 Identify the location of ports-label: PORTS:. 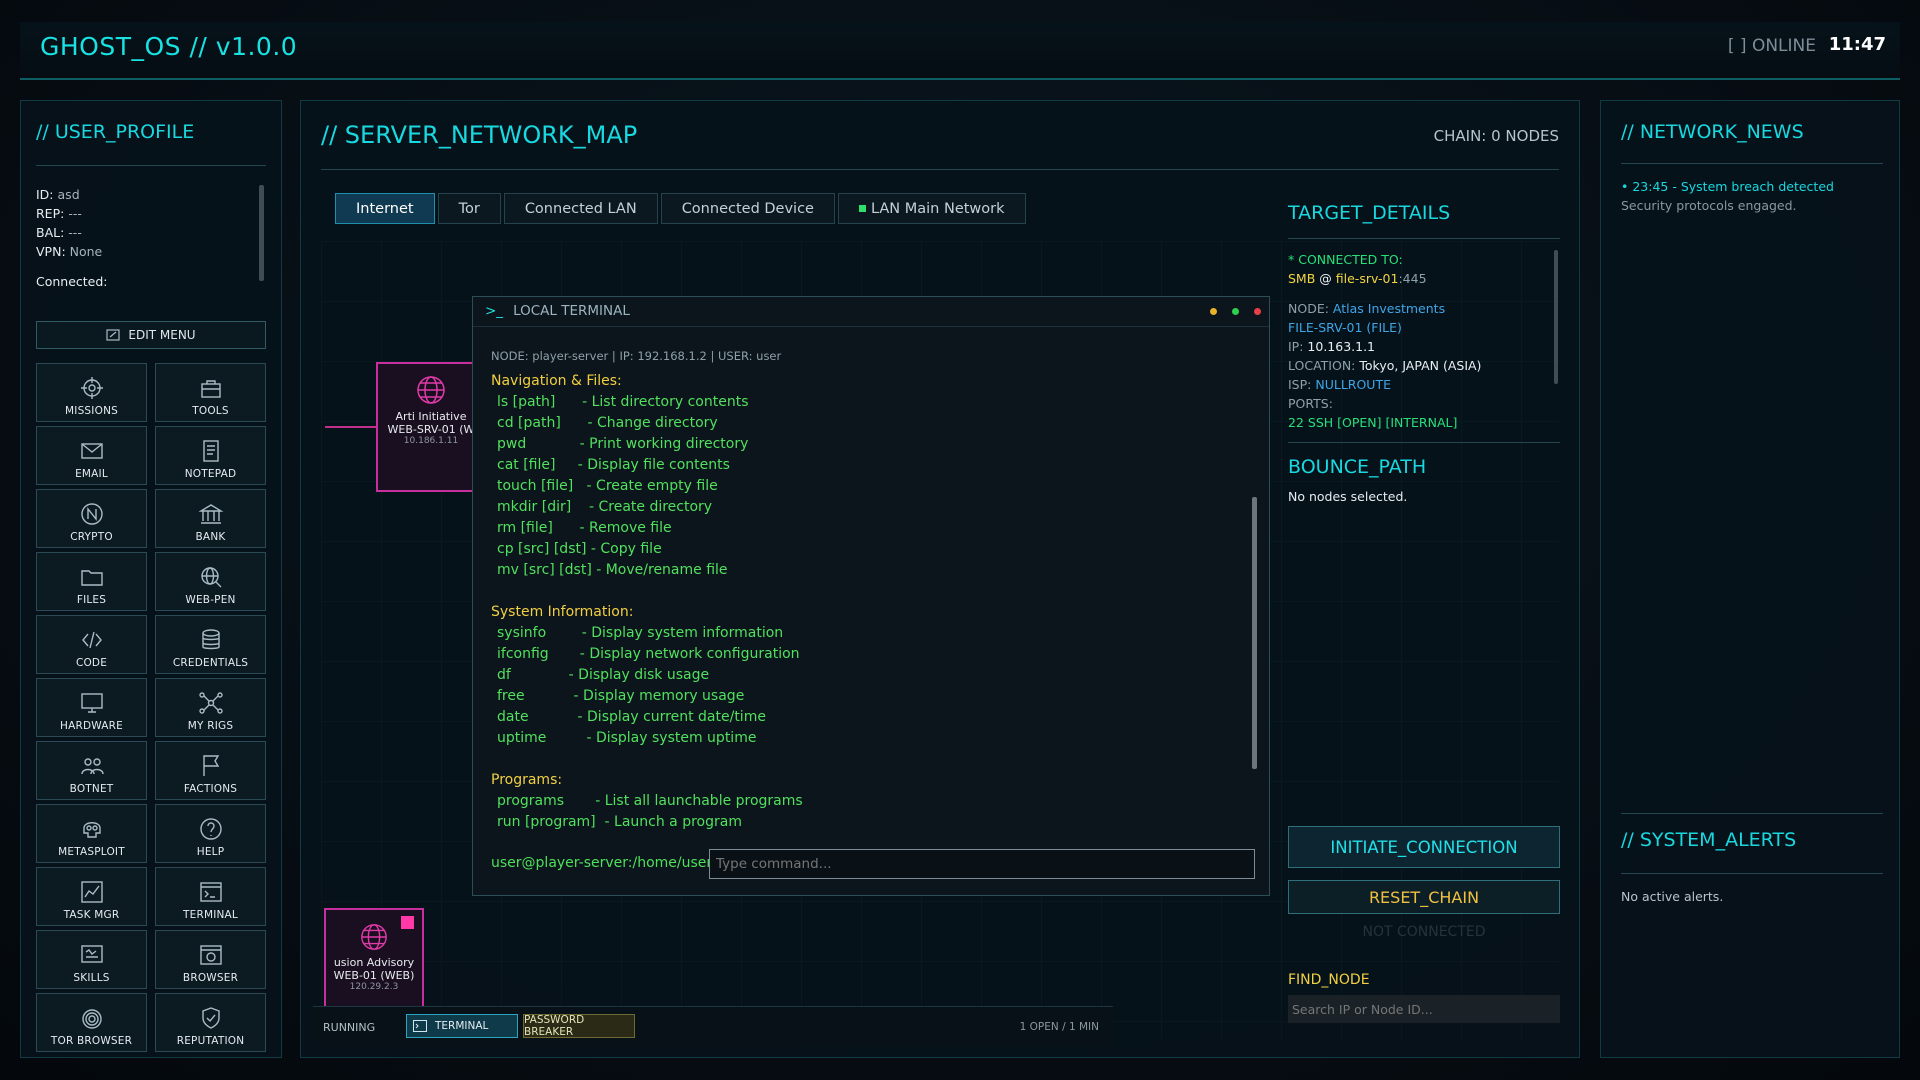
(1310, 403).